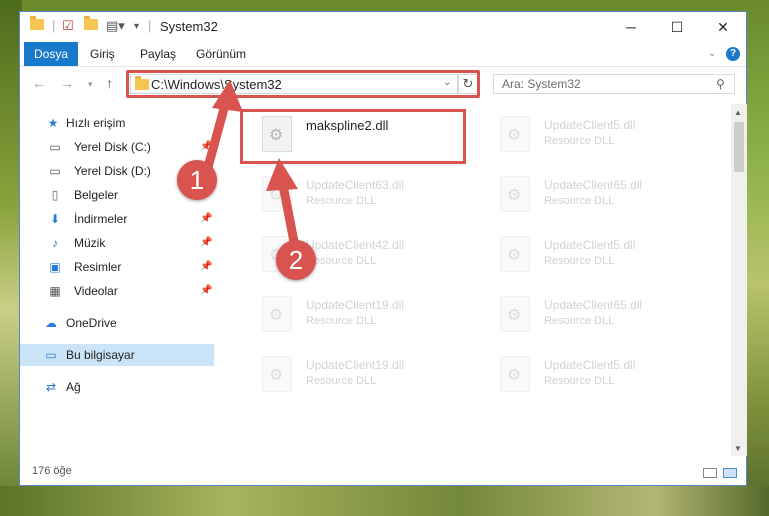 Image resolution: width=769 pixels, height=516 pixels. I want to click on step-1-badge: 1, so click(197, 180).